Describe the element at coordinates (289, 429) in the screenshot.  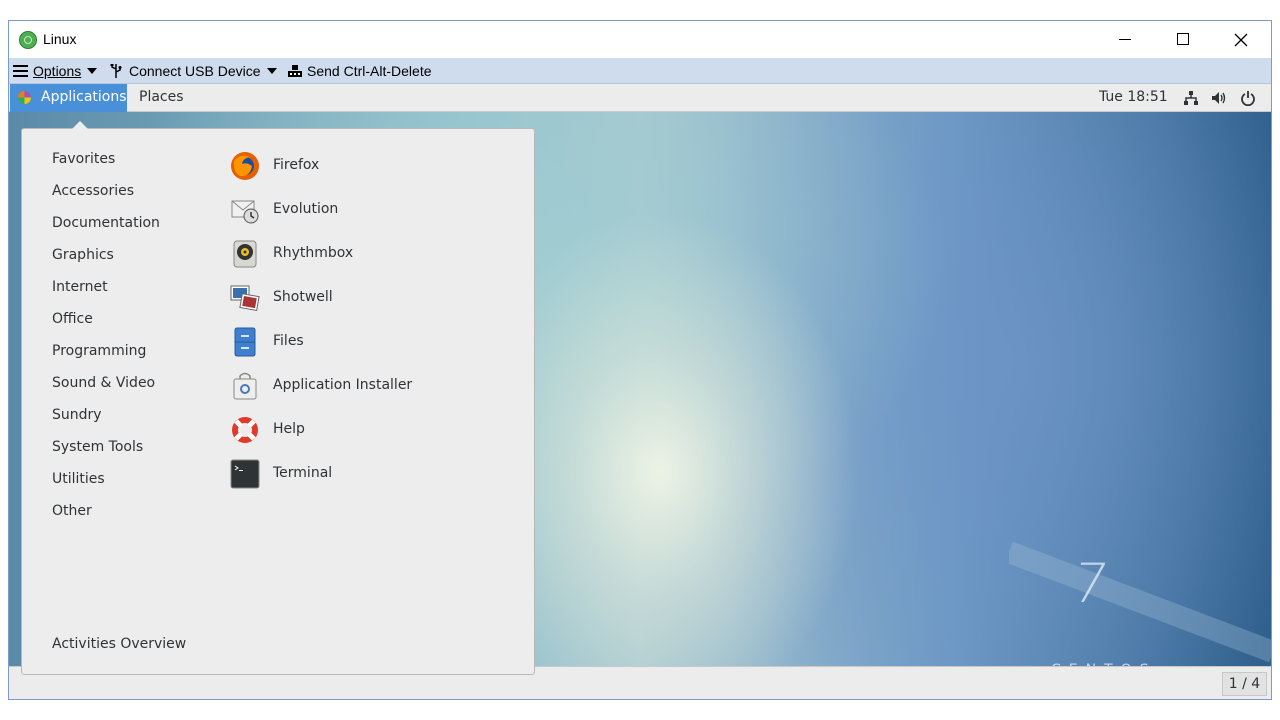
I see `app-label: Help` at that location.